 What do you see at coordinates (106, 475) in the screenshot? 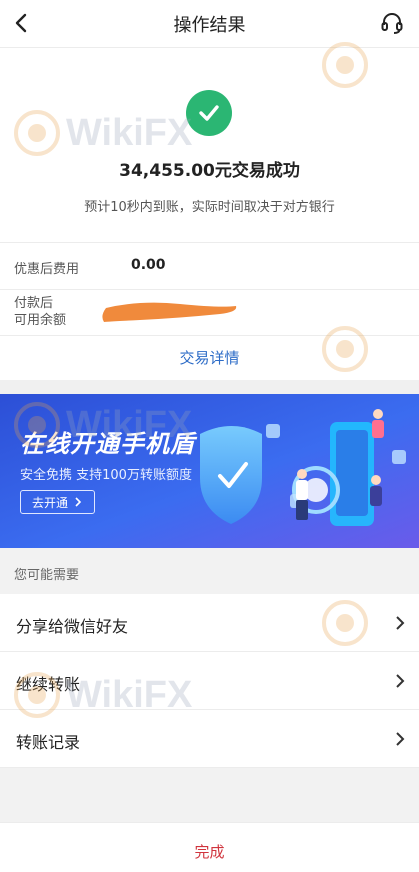
I see `banner-subtitle: 安全免携 支持100万转账额度` at bounding box center [106, 475].